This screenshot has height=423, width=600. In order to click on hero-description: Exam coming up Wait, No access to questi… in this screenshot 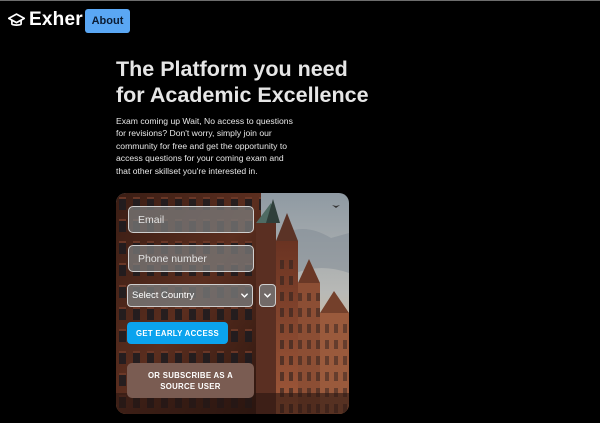, I will do `click(204, 146)`.